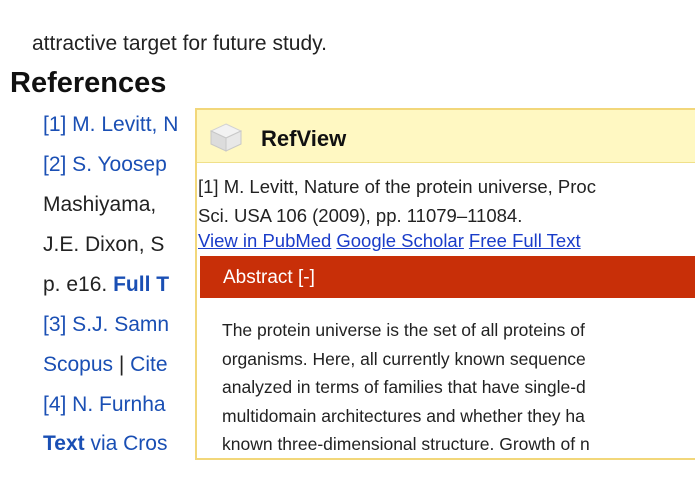 The height and width of the screenshot is (494, 695). What do you see at coordinates (148, 364) in the screenshot?
I see `reference-3-cite-link: Cite` at bounding box center [148, 364].